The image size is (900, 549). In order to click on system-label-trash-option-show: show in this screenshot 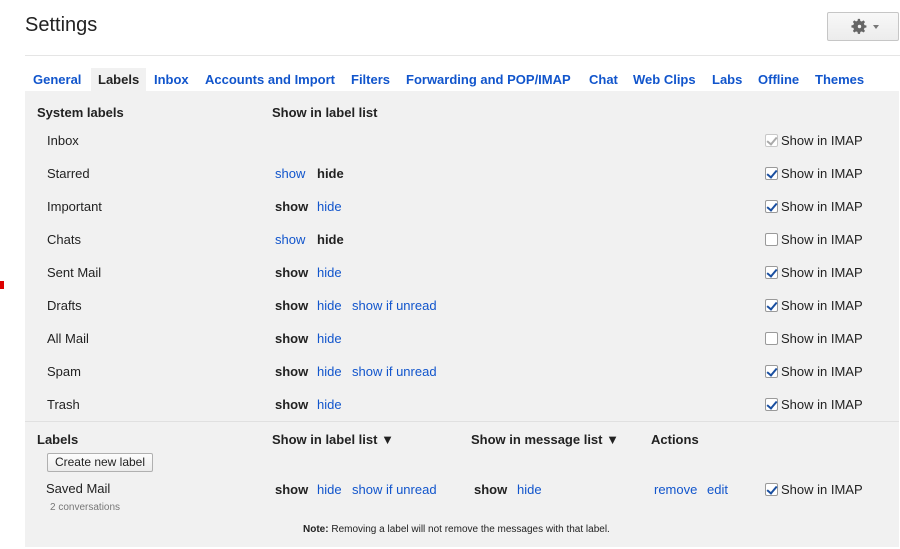, I will do `click(292, 404)`.